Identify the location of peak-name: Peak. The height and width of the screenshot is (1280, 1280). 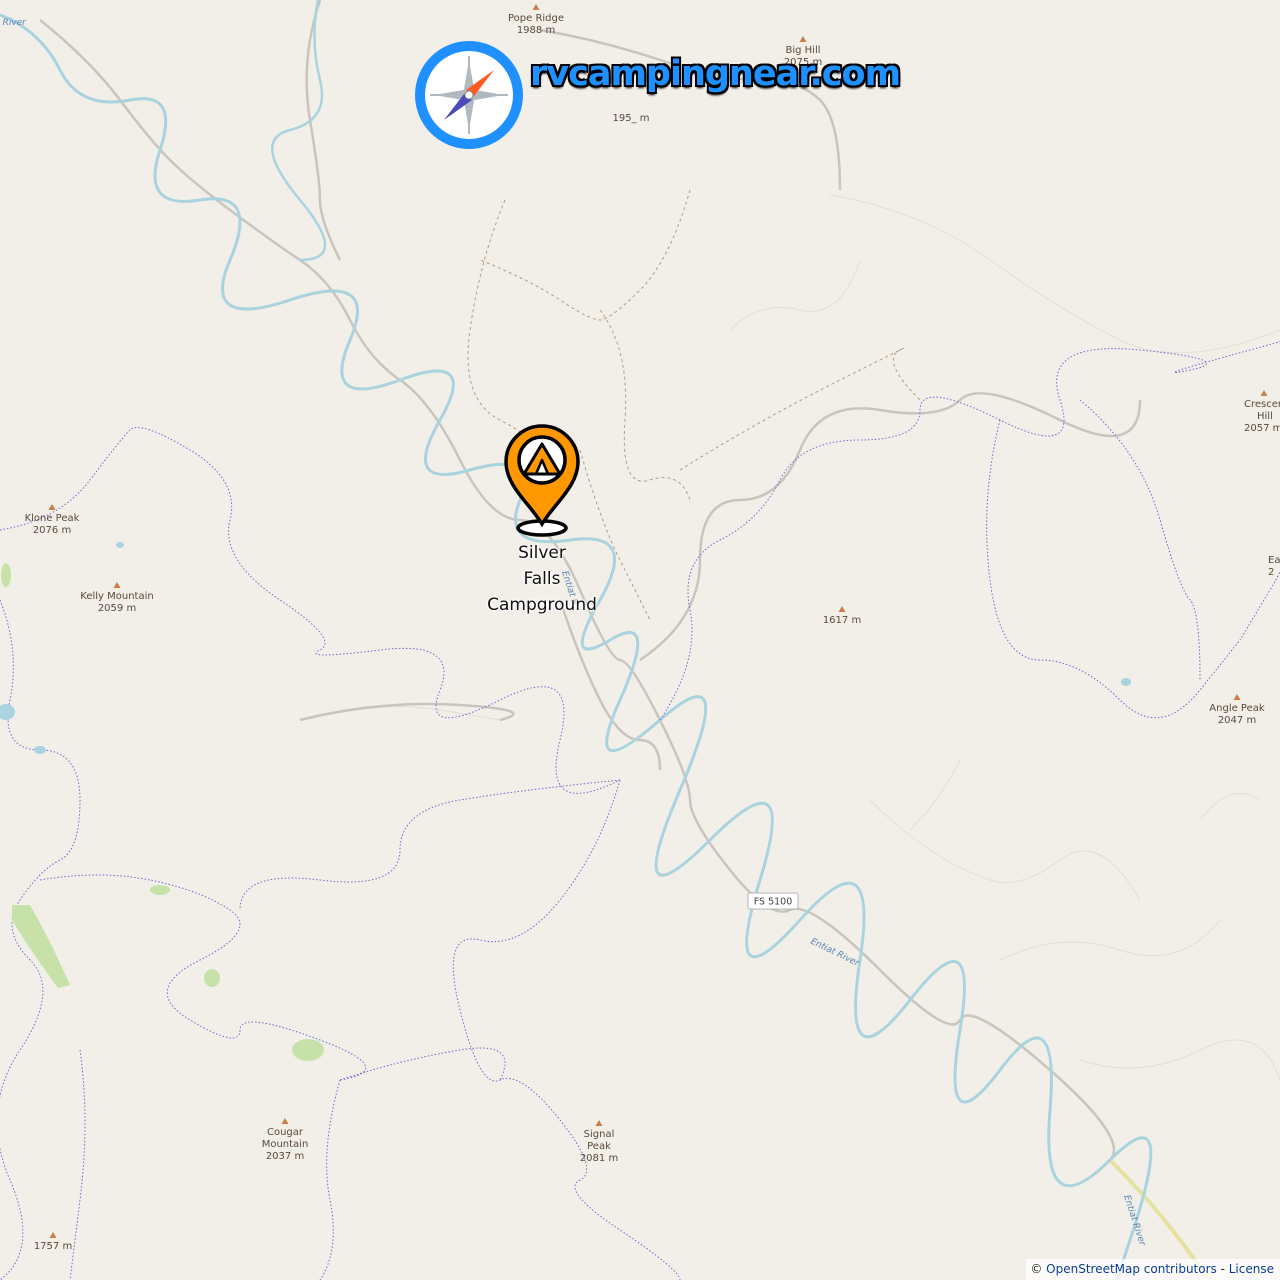
(599, 1146).